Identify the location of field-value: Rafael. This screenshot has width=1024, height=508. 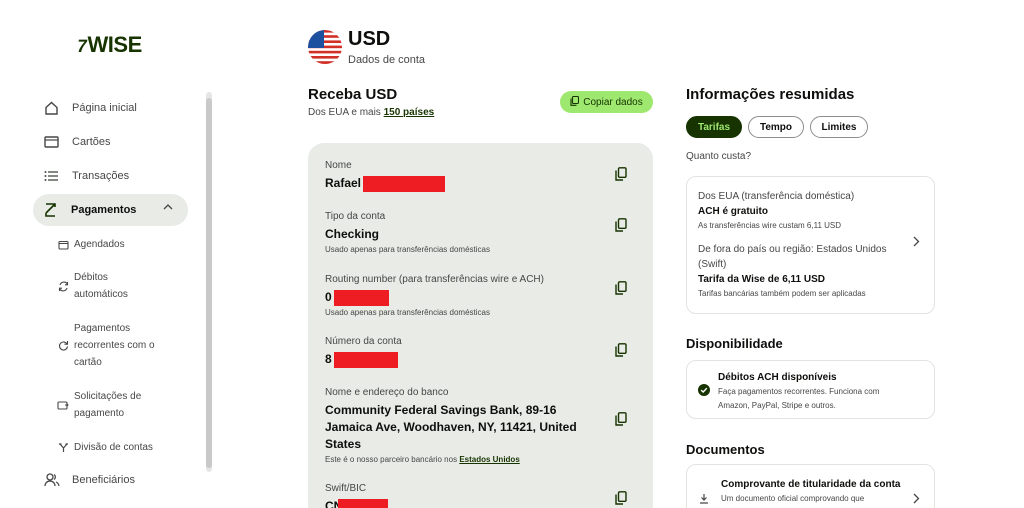
(385, 183).